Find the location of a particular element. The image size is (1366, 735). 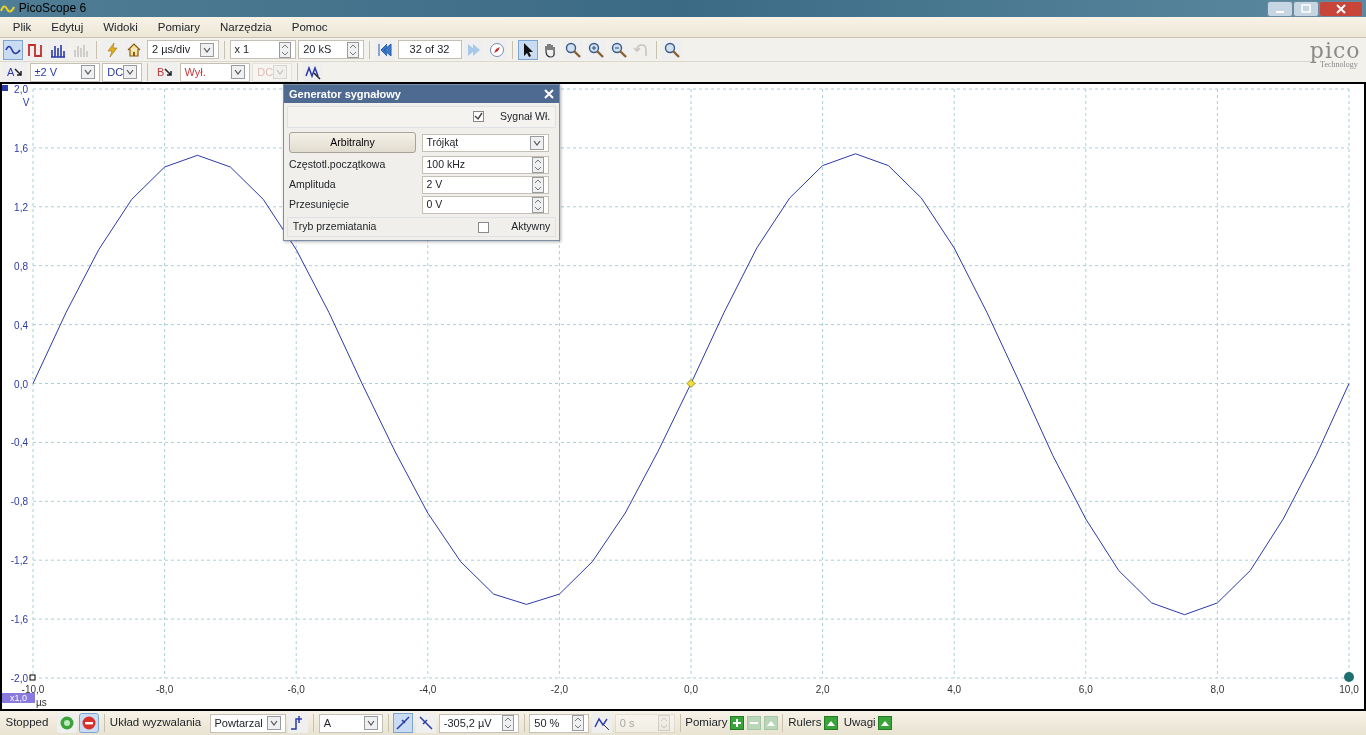

ruler-handle is located at coordinates (1349, 677).